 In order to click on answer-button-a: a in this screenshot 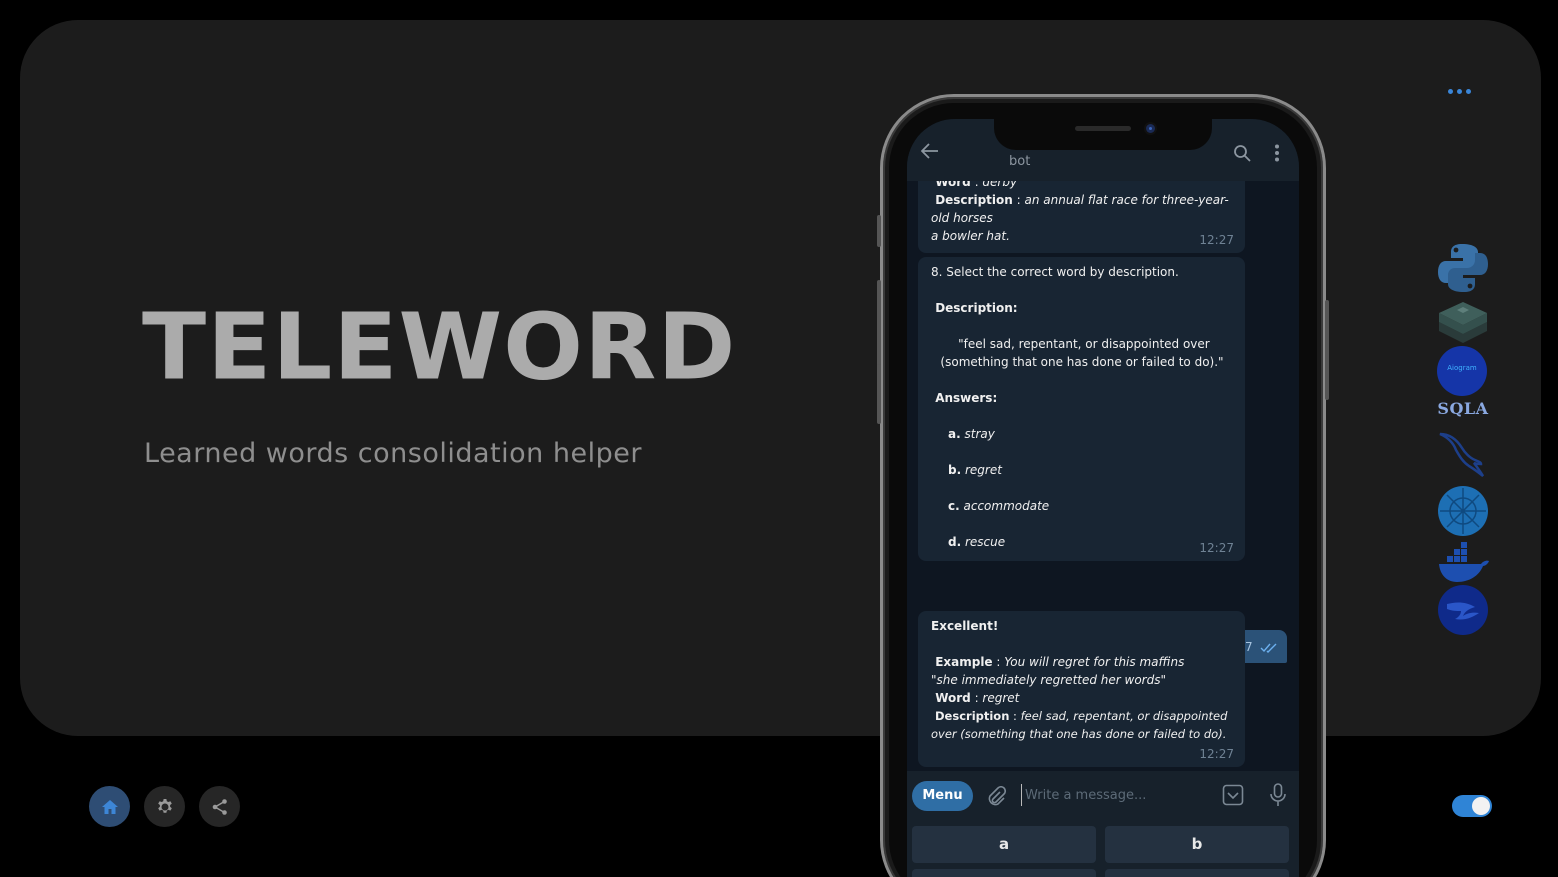, I will do `click(1004, 844)`.